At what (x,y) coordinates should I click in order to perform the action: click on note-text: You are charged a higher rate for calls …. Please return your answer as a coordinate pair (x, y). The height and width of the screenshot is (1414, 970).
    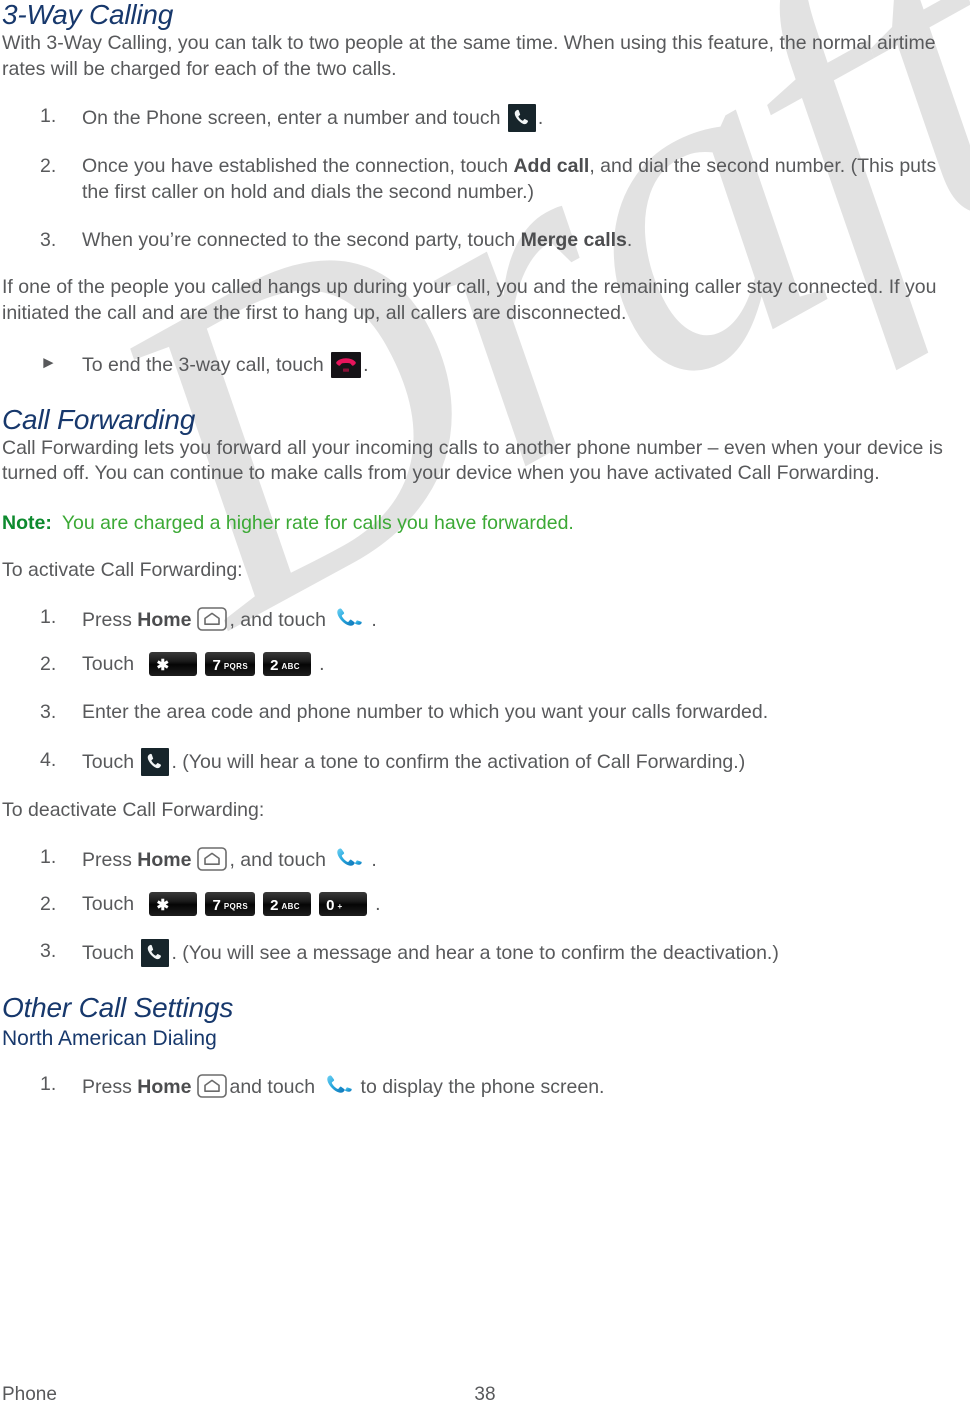
    Looking at the image, I should click on (317, 522).